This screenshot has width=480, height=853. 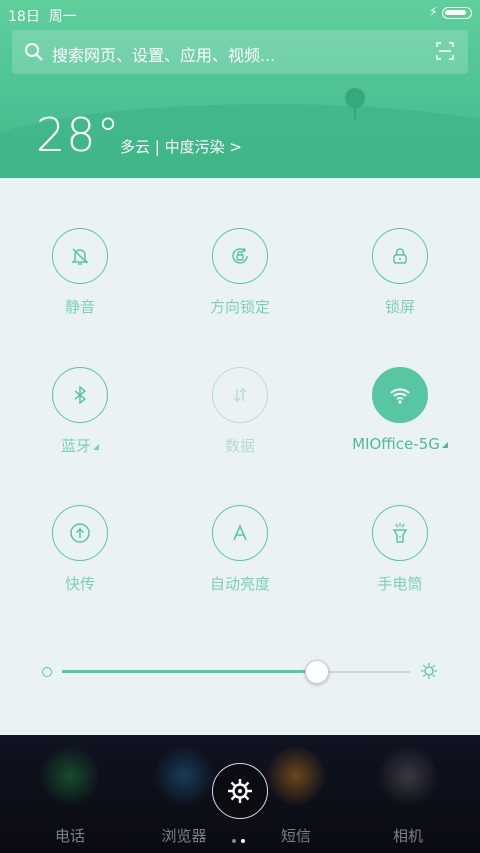 What do you see at coordinates (240, 395) in the screenshot?
I see `mobile-data-icon` at bounding box center [240, 395].